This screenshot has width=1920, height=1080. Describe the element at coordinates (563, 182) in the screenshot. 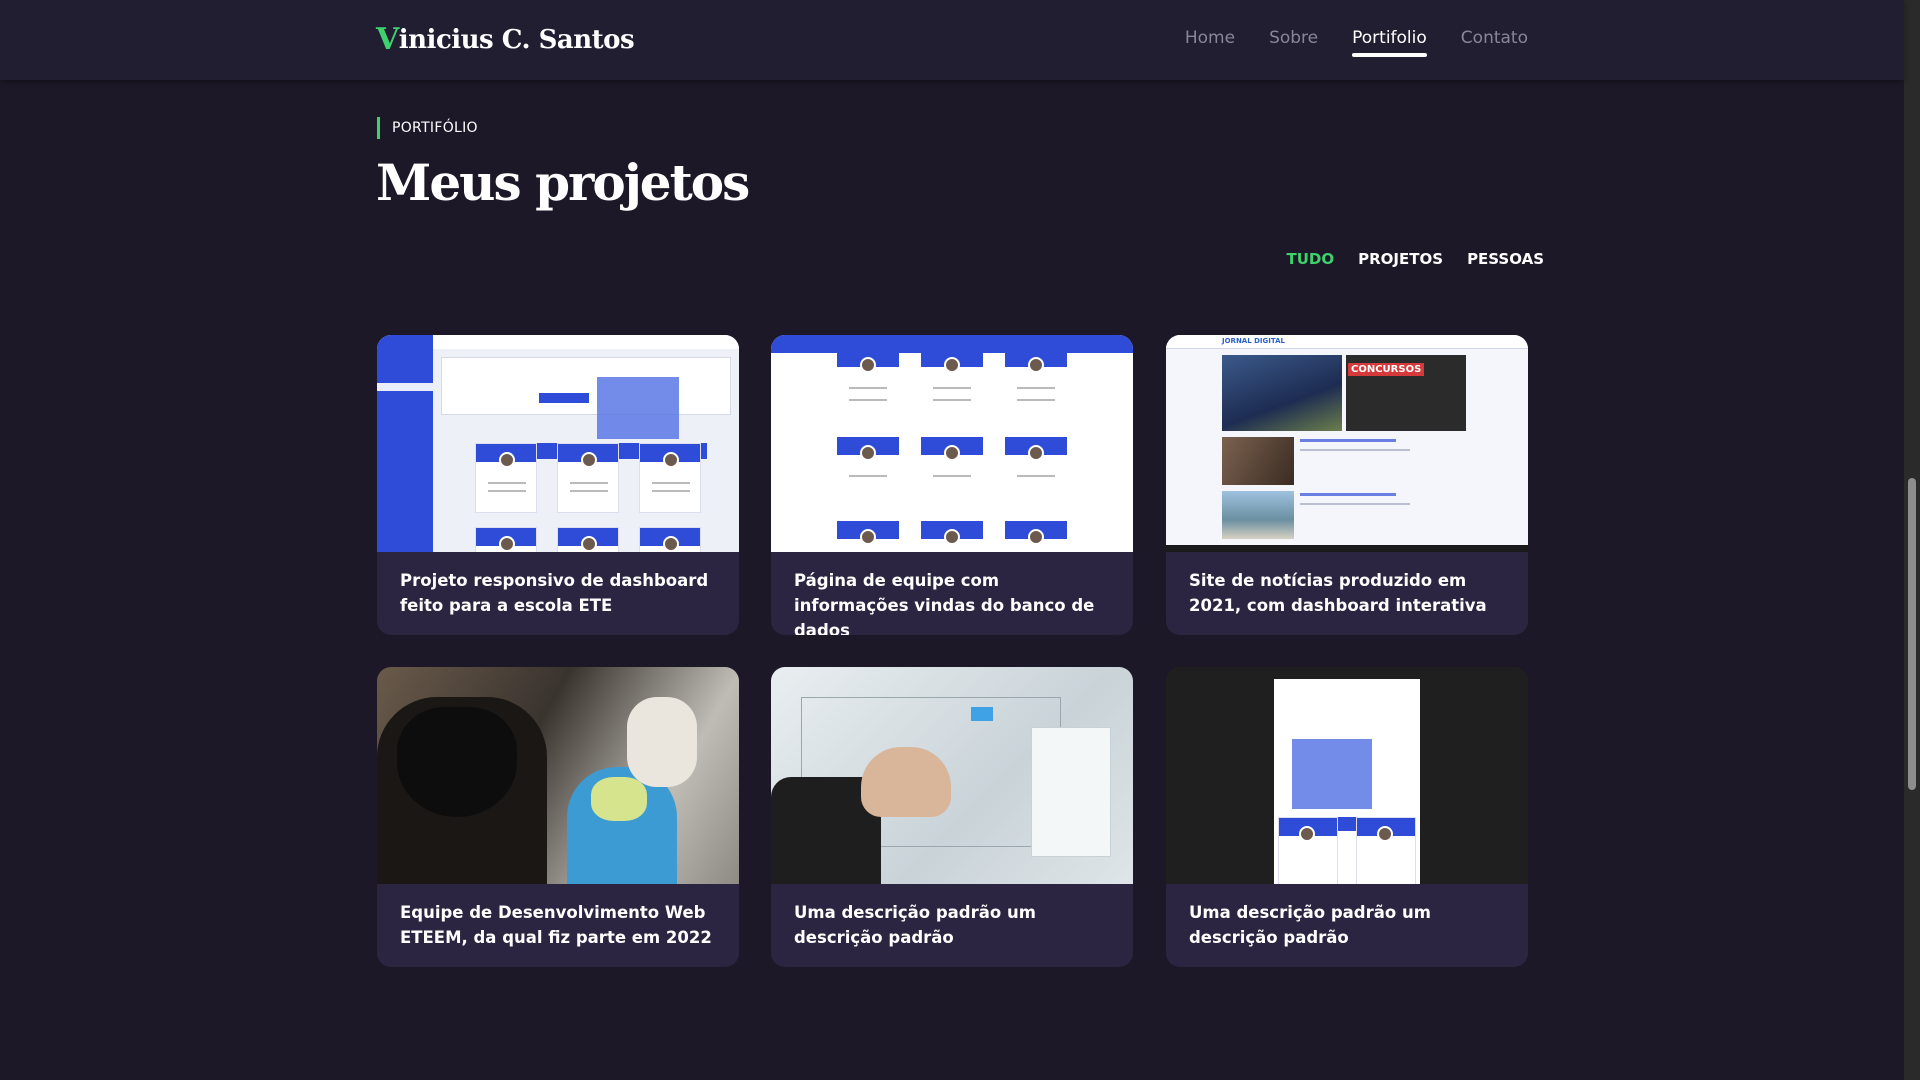

I see `section-title: Meus projetos` at that location.